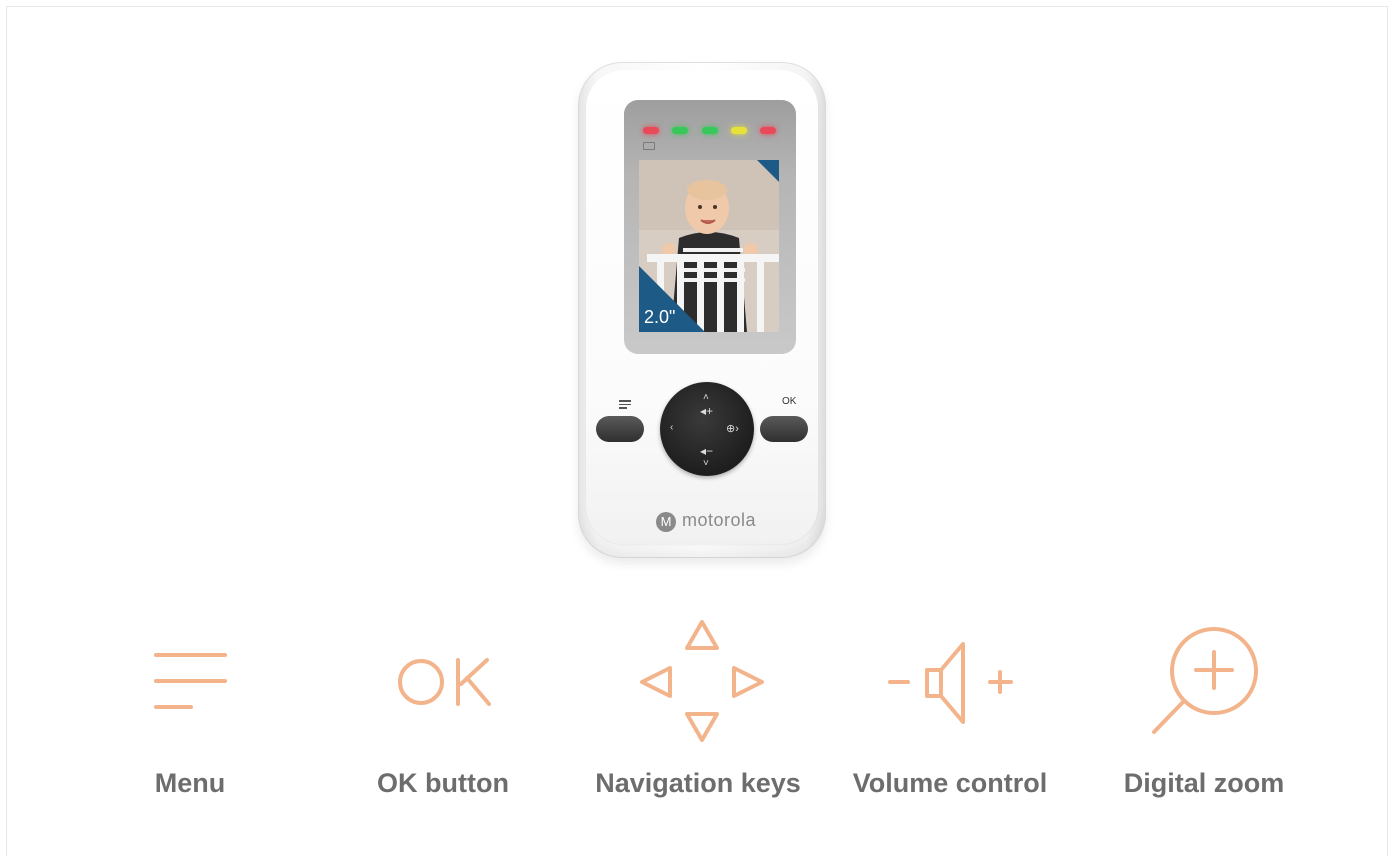 The width and height of the screenshot is (1394, 856). Describe the element at coordinates (706, 397) in the screenshot. I see `up-arrow-icon: ˄` at that location.